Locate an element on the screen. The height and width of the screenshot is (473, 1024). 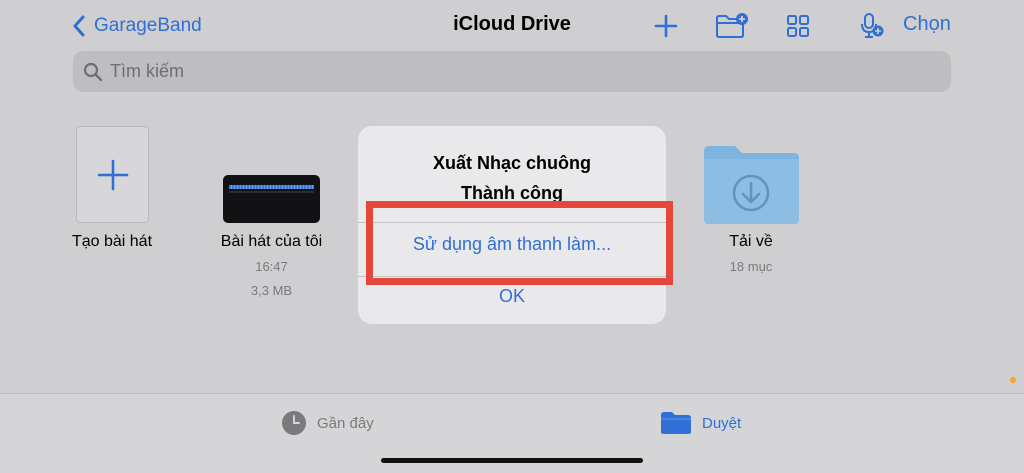
grid-view-icon is located at coordinates (798, 26).